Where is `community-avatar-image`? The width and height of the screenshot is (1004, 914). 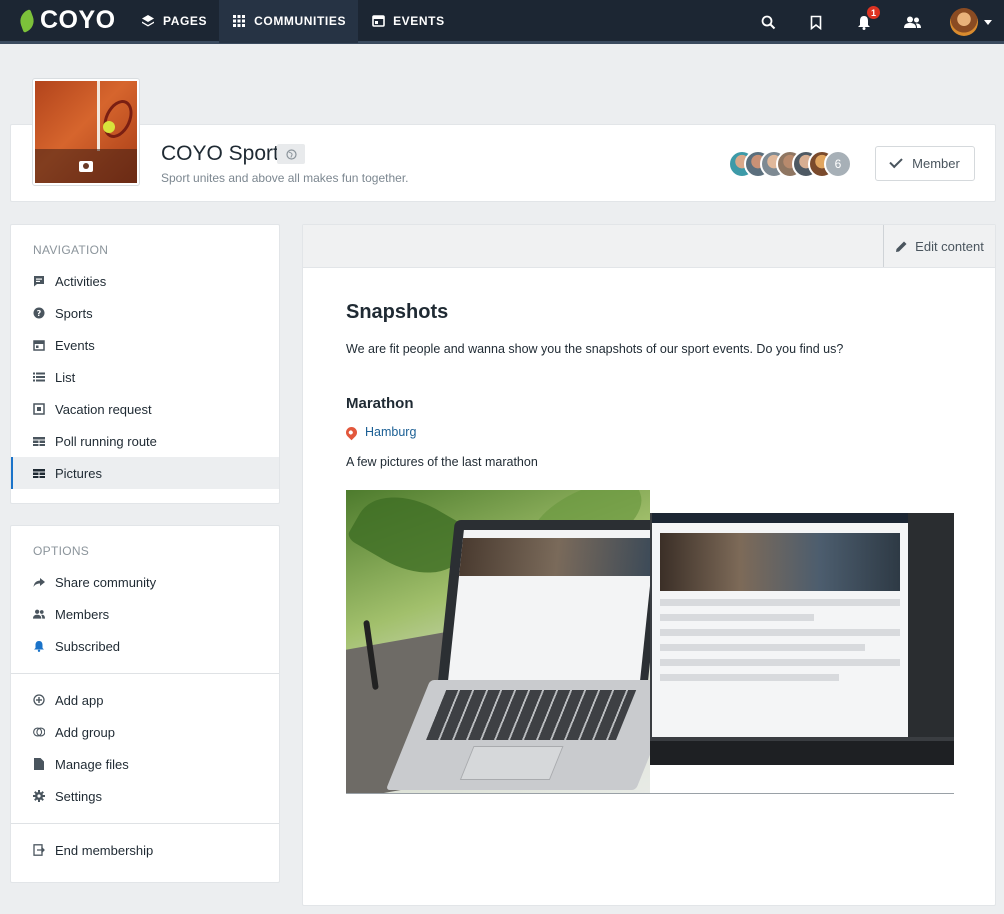
community-avatar-image is located at coordinates (86, 132).